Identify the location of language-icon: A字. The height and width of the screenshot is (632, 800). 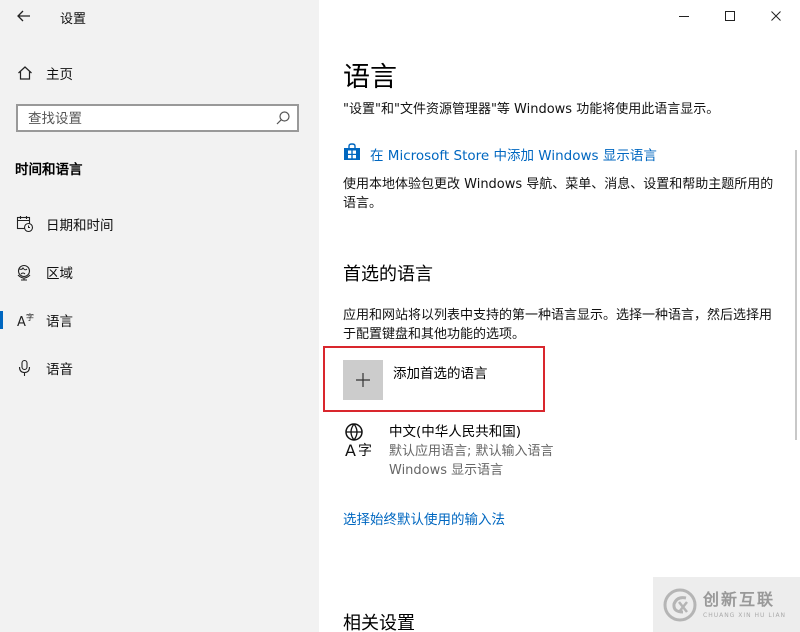
(25, 320).